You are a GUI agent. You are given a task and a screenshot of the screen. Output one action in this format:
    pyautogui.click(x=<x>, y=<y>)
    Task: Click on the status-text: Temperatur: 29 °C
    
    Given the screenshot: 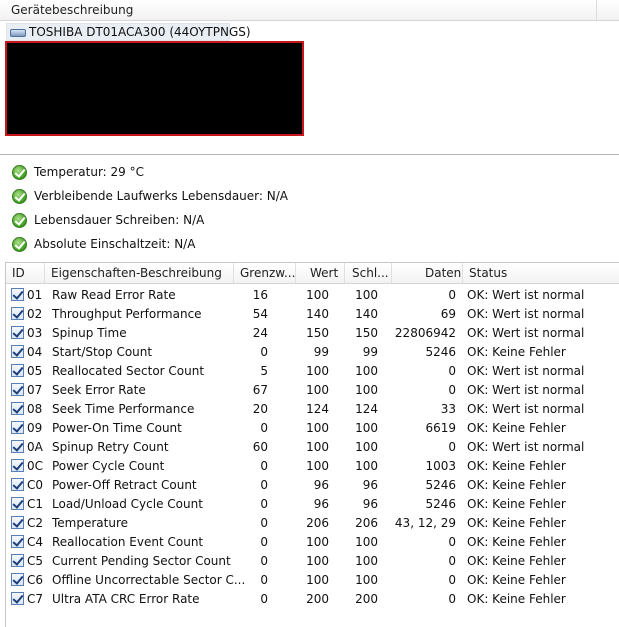 What is the action you would take?
    pyautogui.click(x=89, y=172)
    